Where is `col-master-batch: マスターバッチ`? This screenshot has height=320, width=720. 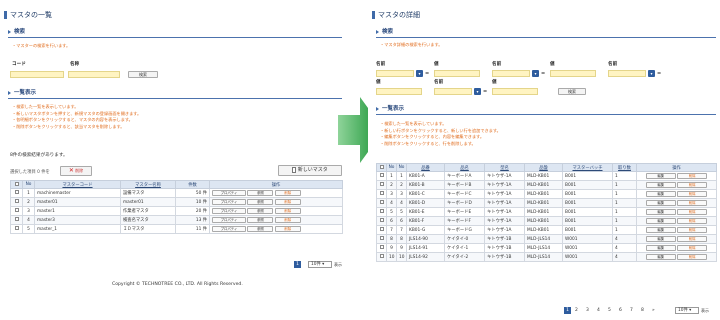 col-master-batch: マスターバッチ is located at coordinates (587, 167).